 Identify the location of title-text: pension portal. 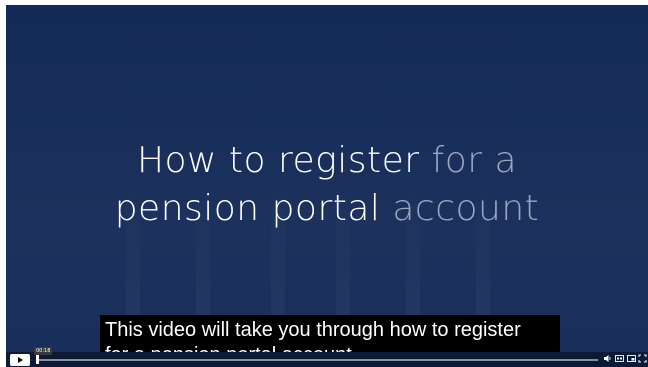
(247, 208).